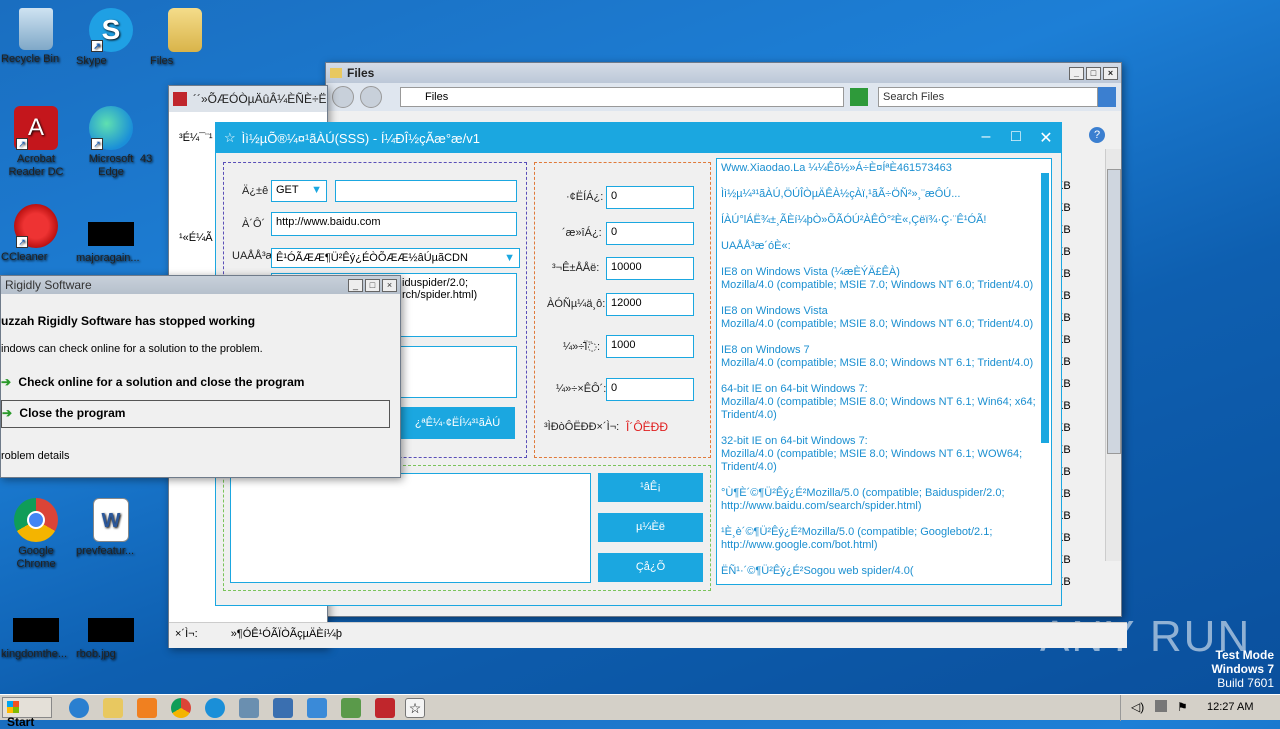 This screenshot has height=729, width=1280. What do you see at coordinates (72, 413) in the screenshot?
I see `option-label: Close the program` at bounding box center [72, 413].